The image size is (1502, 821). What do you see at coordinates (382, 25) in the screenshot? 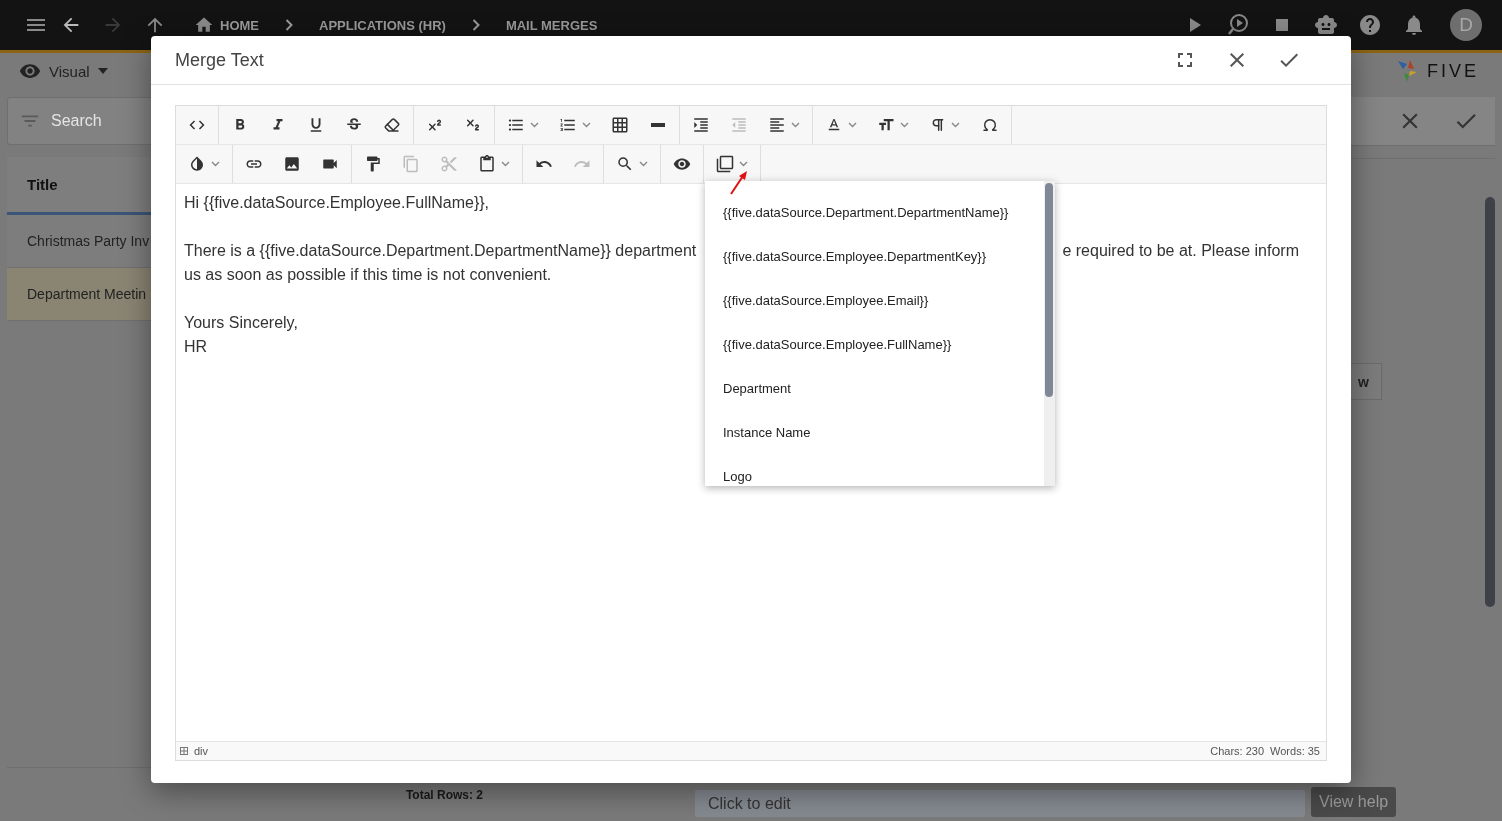
I see `breadcrumb-link: APPLICATIONS (HR)` at bounding box center [382, 25].